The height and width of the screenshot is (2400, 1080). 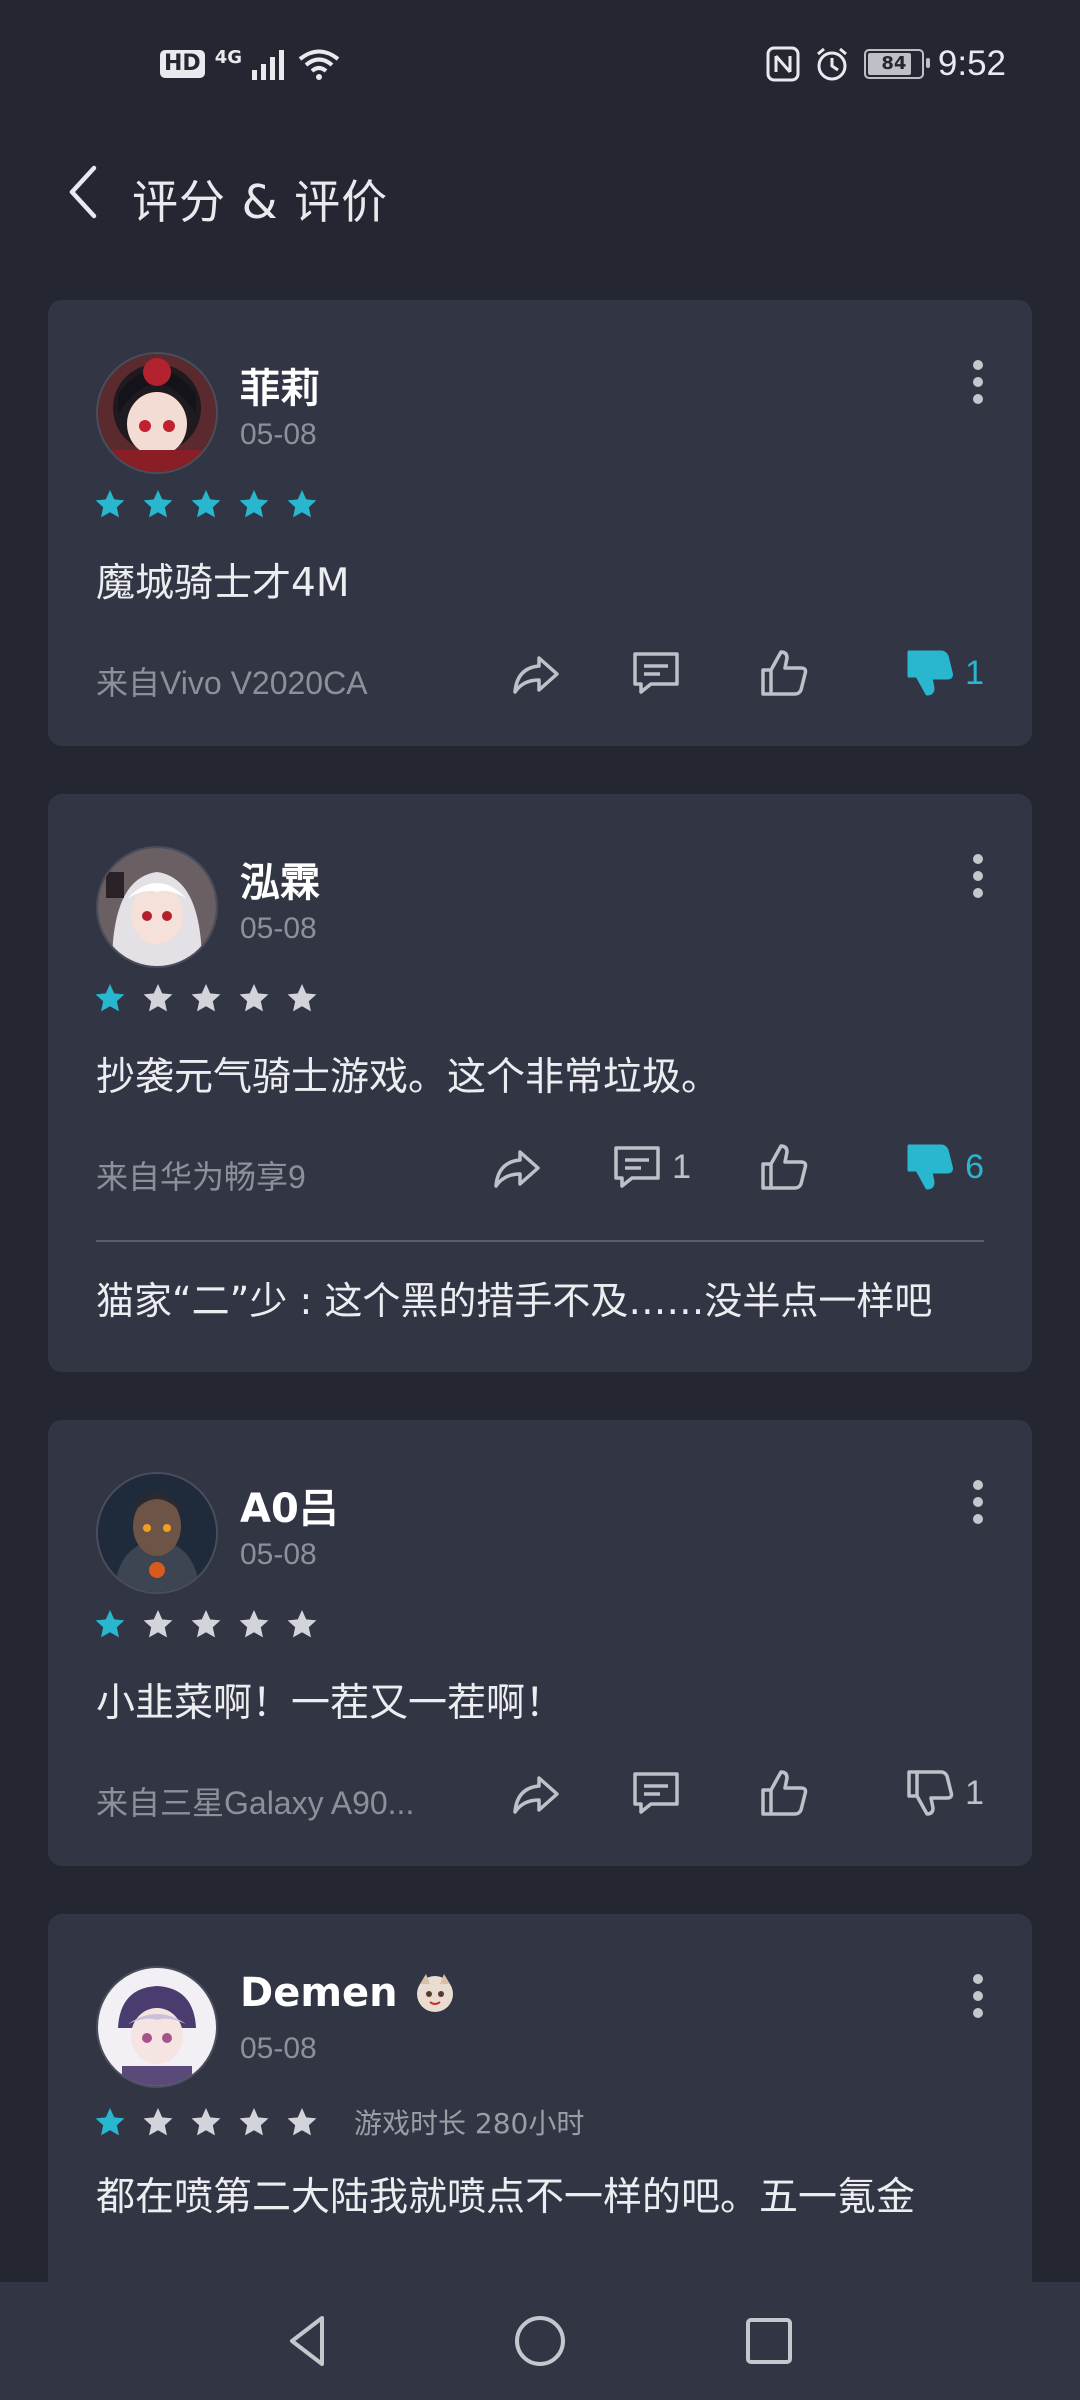 I want to click on review-text: 抄袭元气骑士游戏。这个非常垃圾。, so click(x=408, y=1077).